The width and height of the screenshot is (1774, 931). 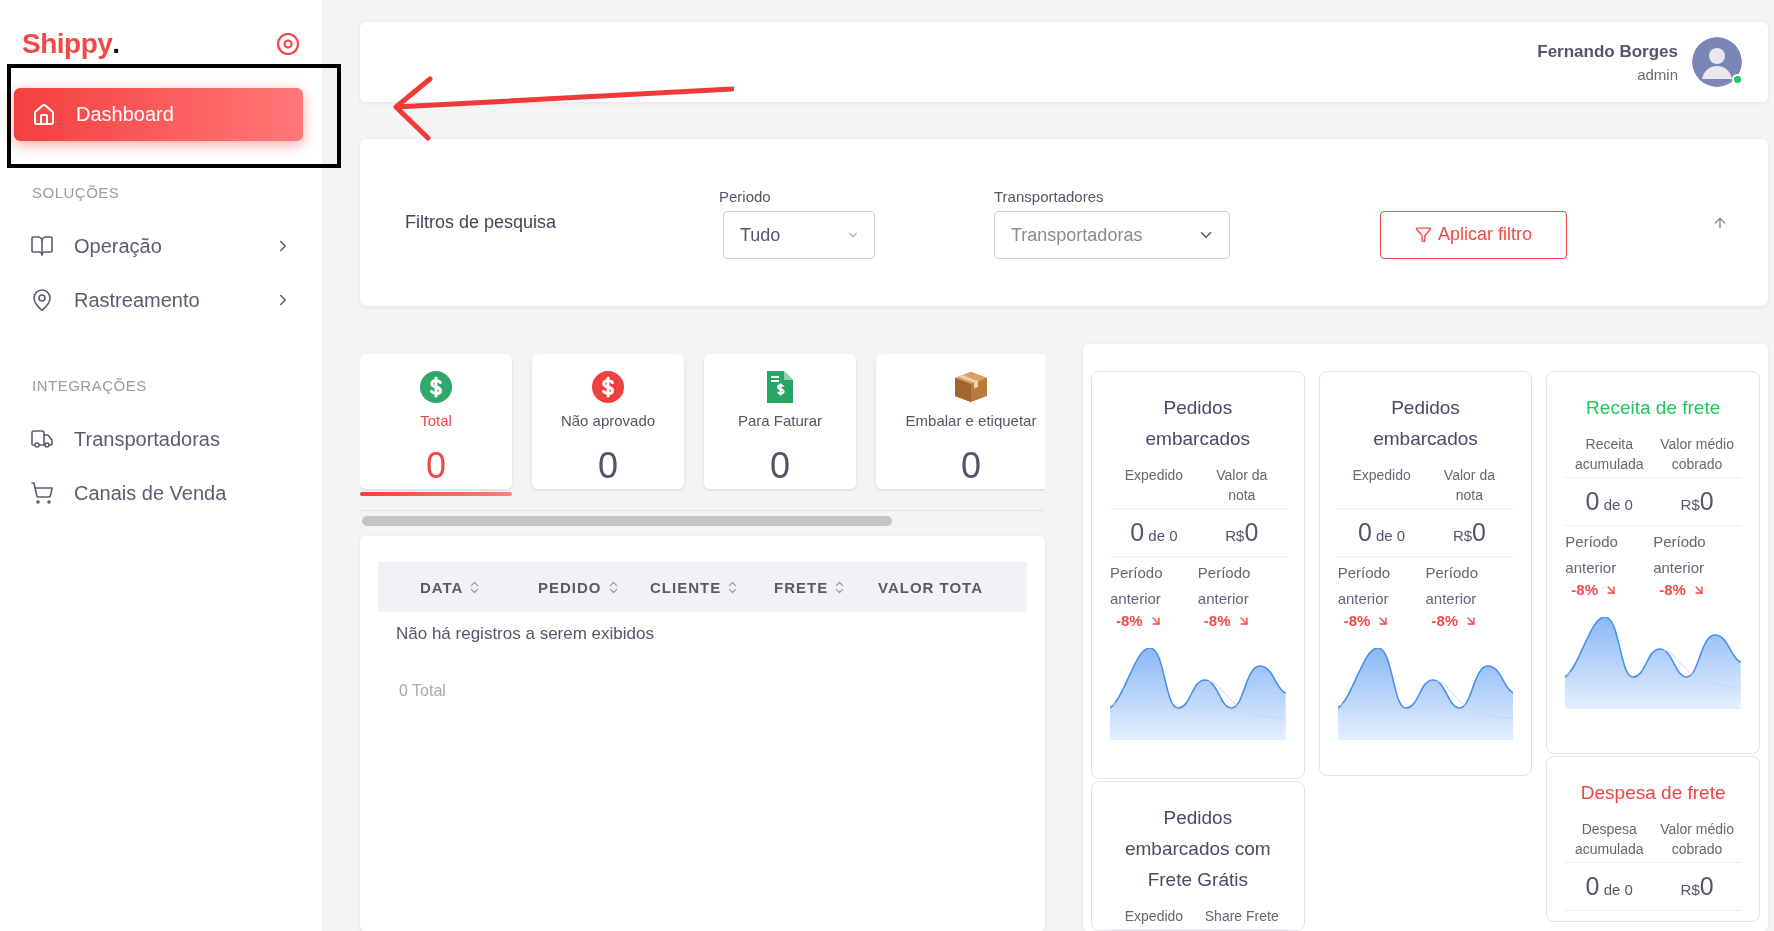 I want to click on nav-item: Rastreamento, so click(x=161, y=300).